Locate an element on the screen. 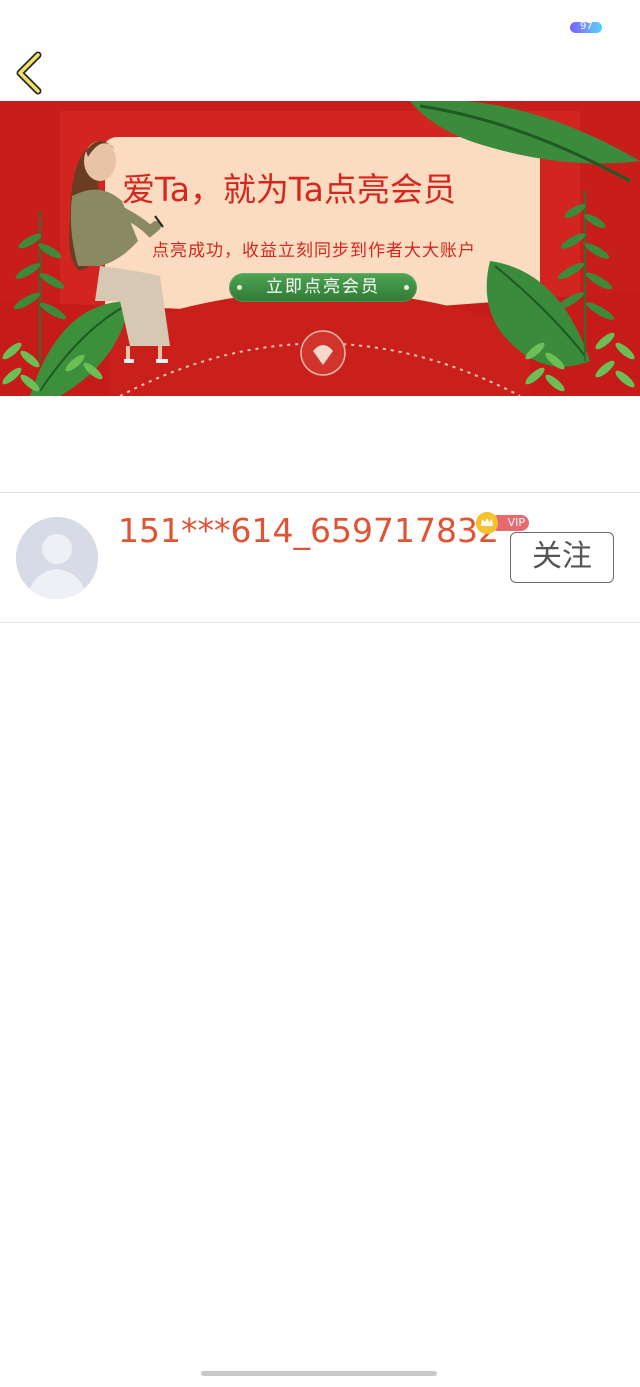 The image size is (640, 1387). battery-level: 97 is located at coordinates (586, 27).